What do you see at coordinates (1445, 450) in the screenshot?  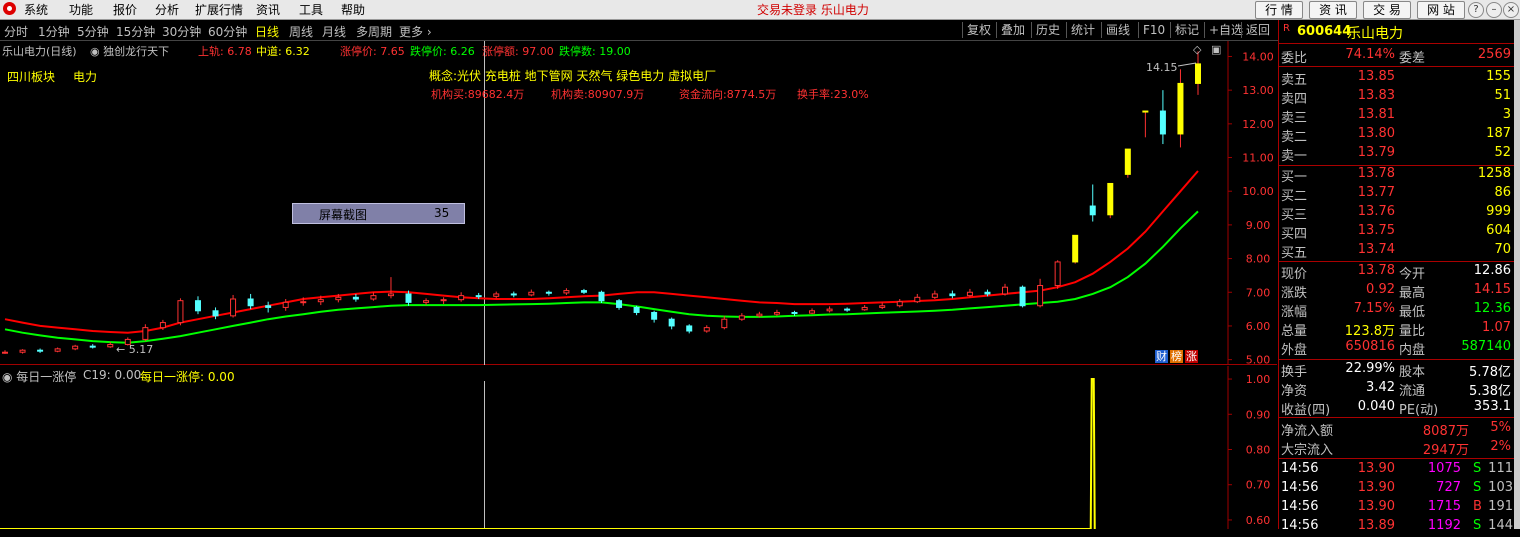 I see `flow-value: 2947万` at bounding box center [1445, 450].